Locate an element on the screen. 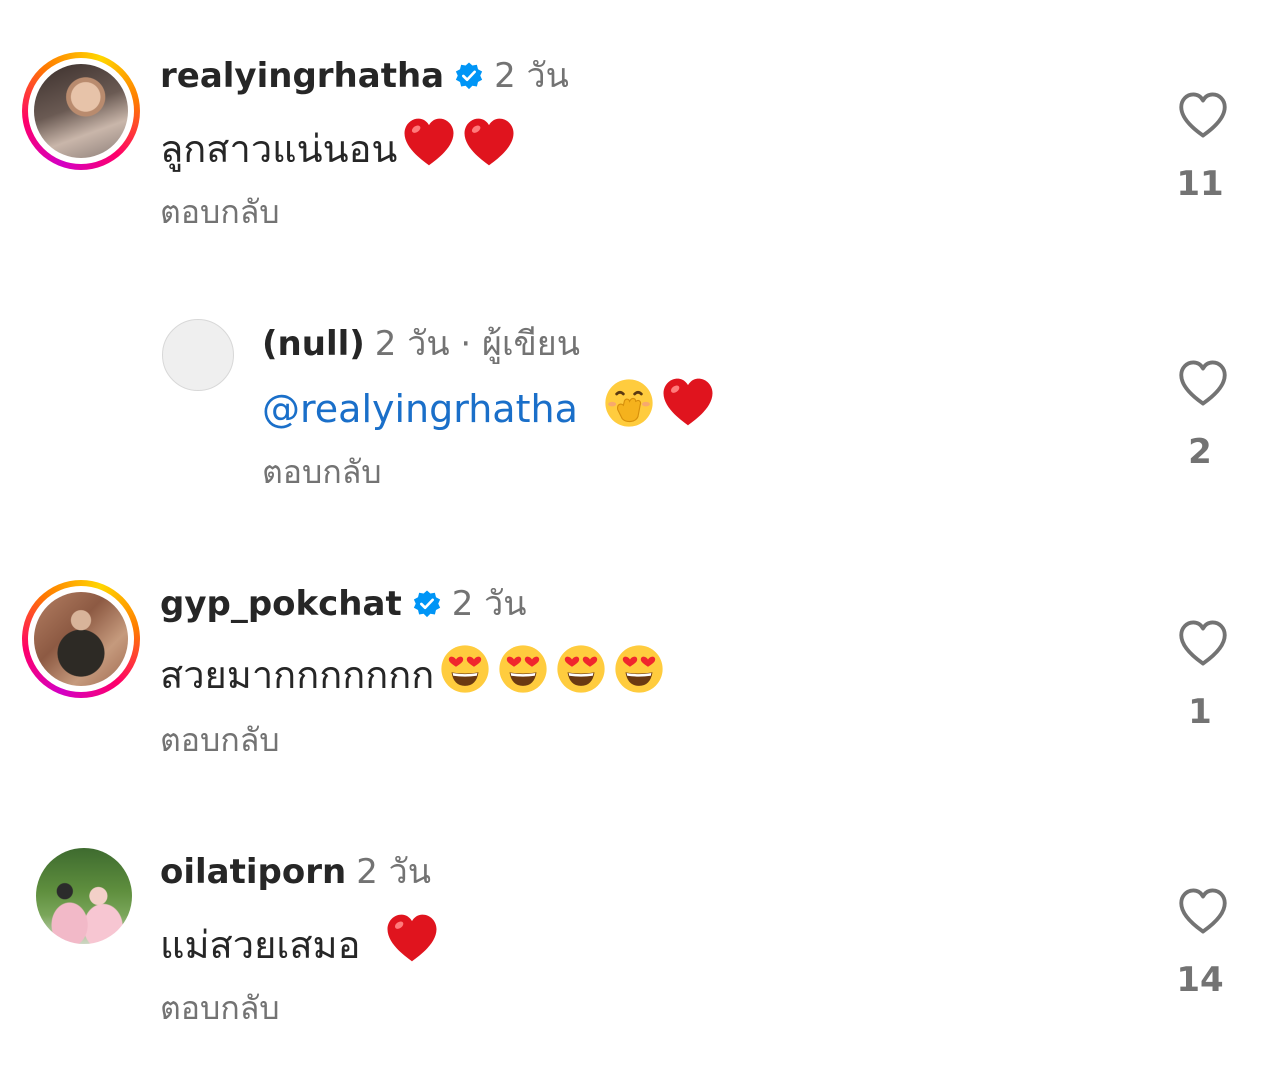 This screenshot has width=1284, height=1086. like-count: 11 is located at coordinates (1200, 184).